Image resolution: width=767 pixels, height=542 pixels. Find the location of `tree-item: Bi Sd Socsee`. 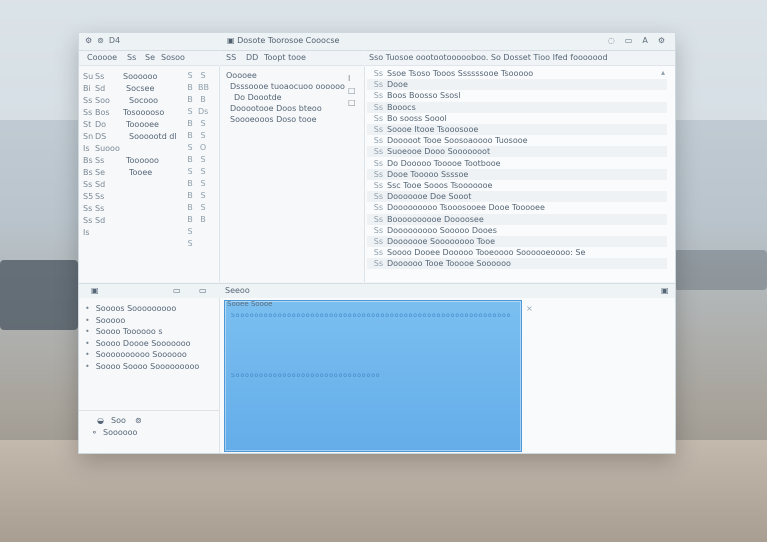

tree-item: Bi Sd Socsee is located at coordinates (133, 89).